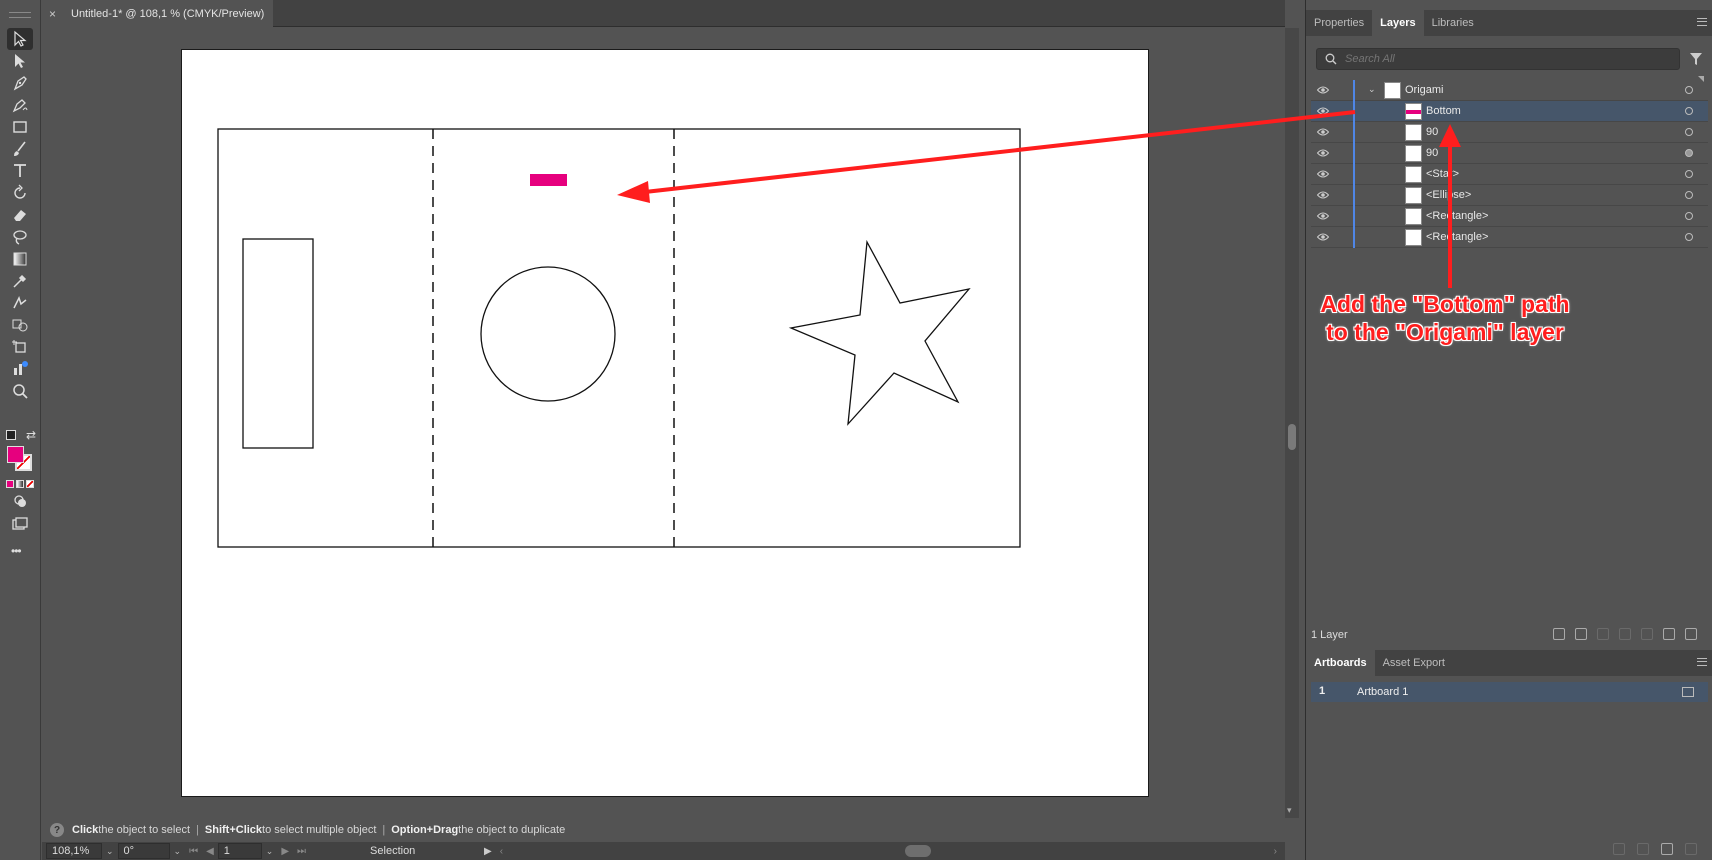 The image size is (1712, 860). What do you see at coordinates (1688, 692) in the screenshot?
I see `artboard-options-icon` at bounding box center [1688, 692].